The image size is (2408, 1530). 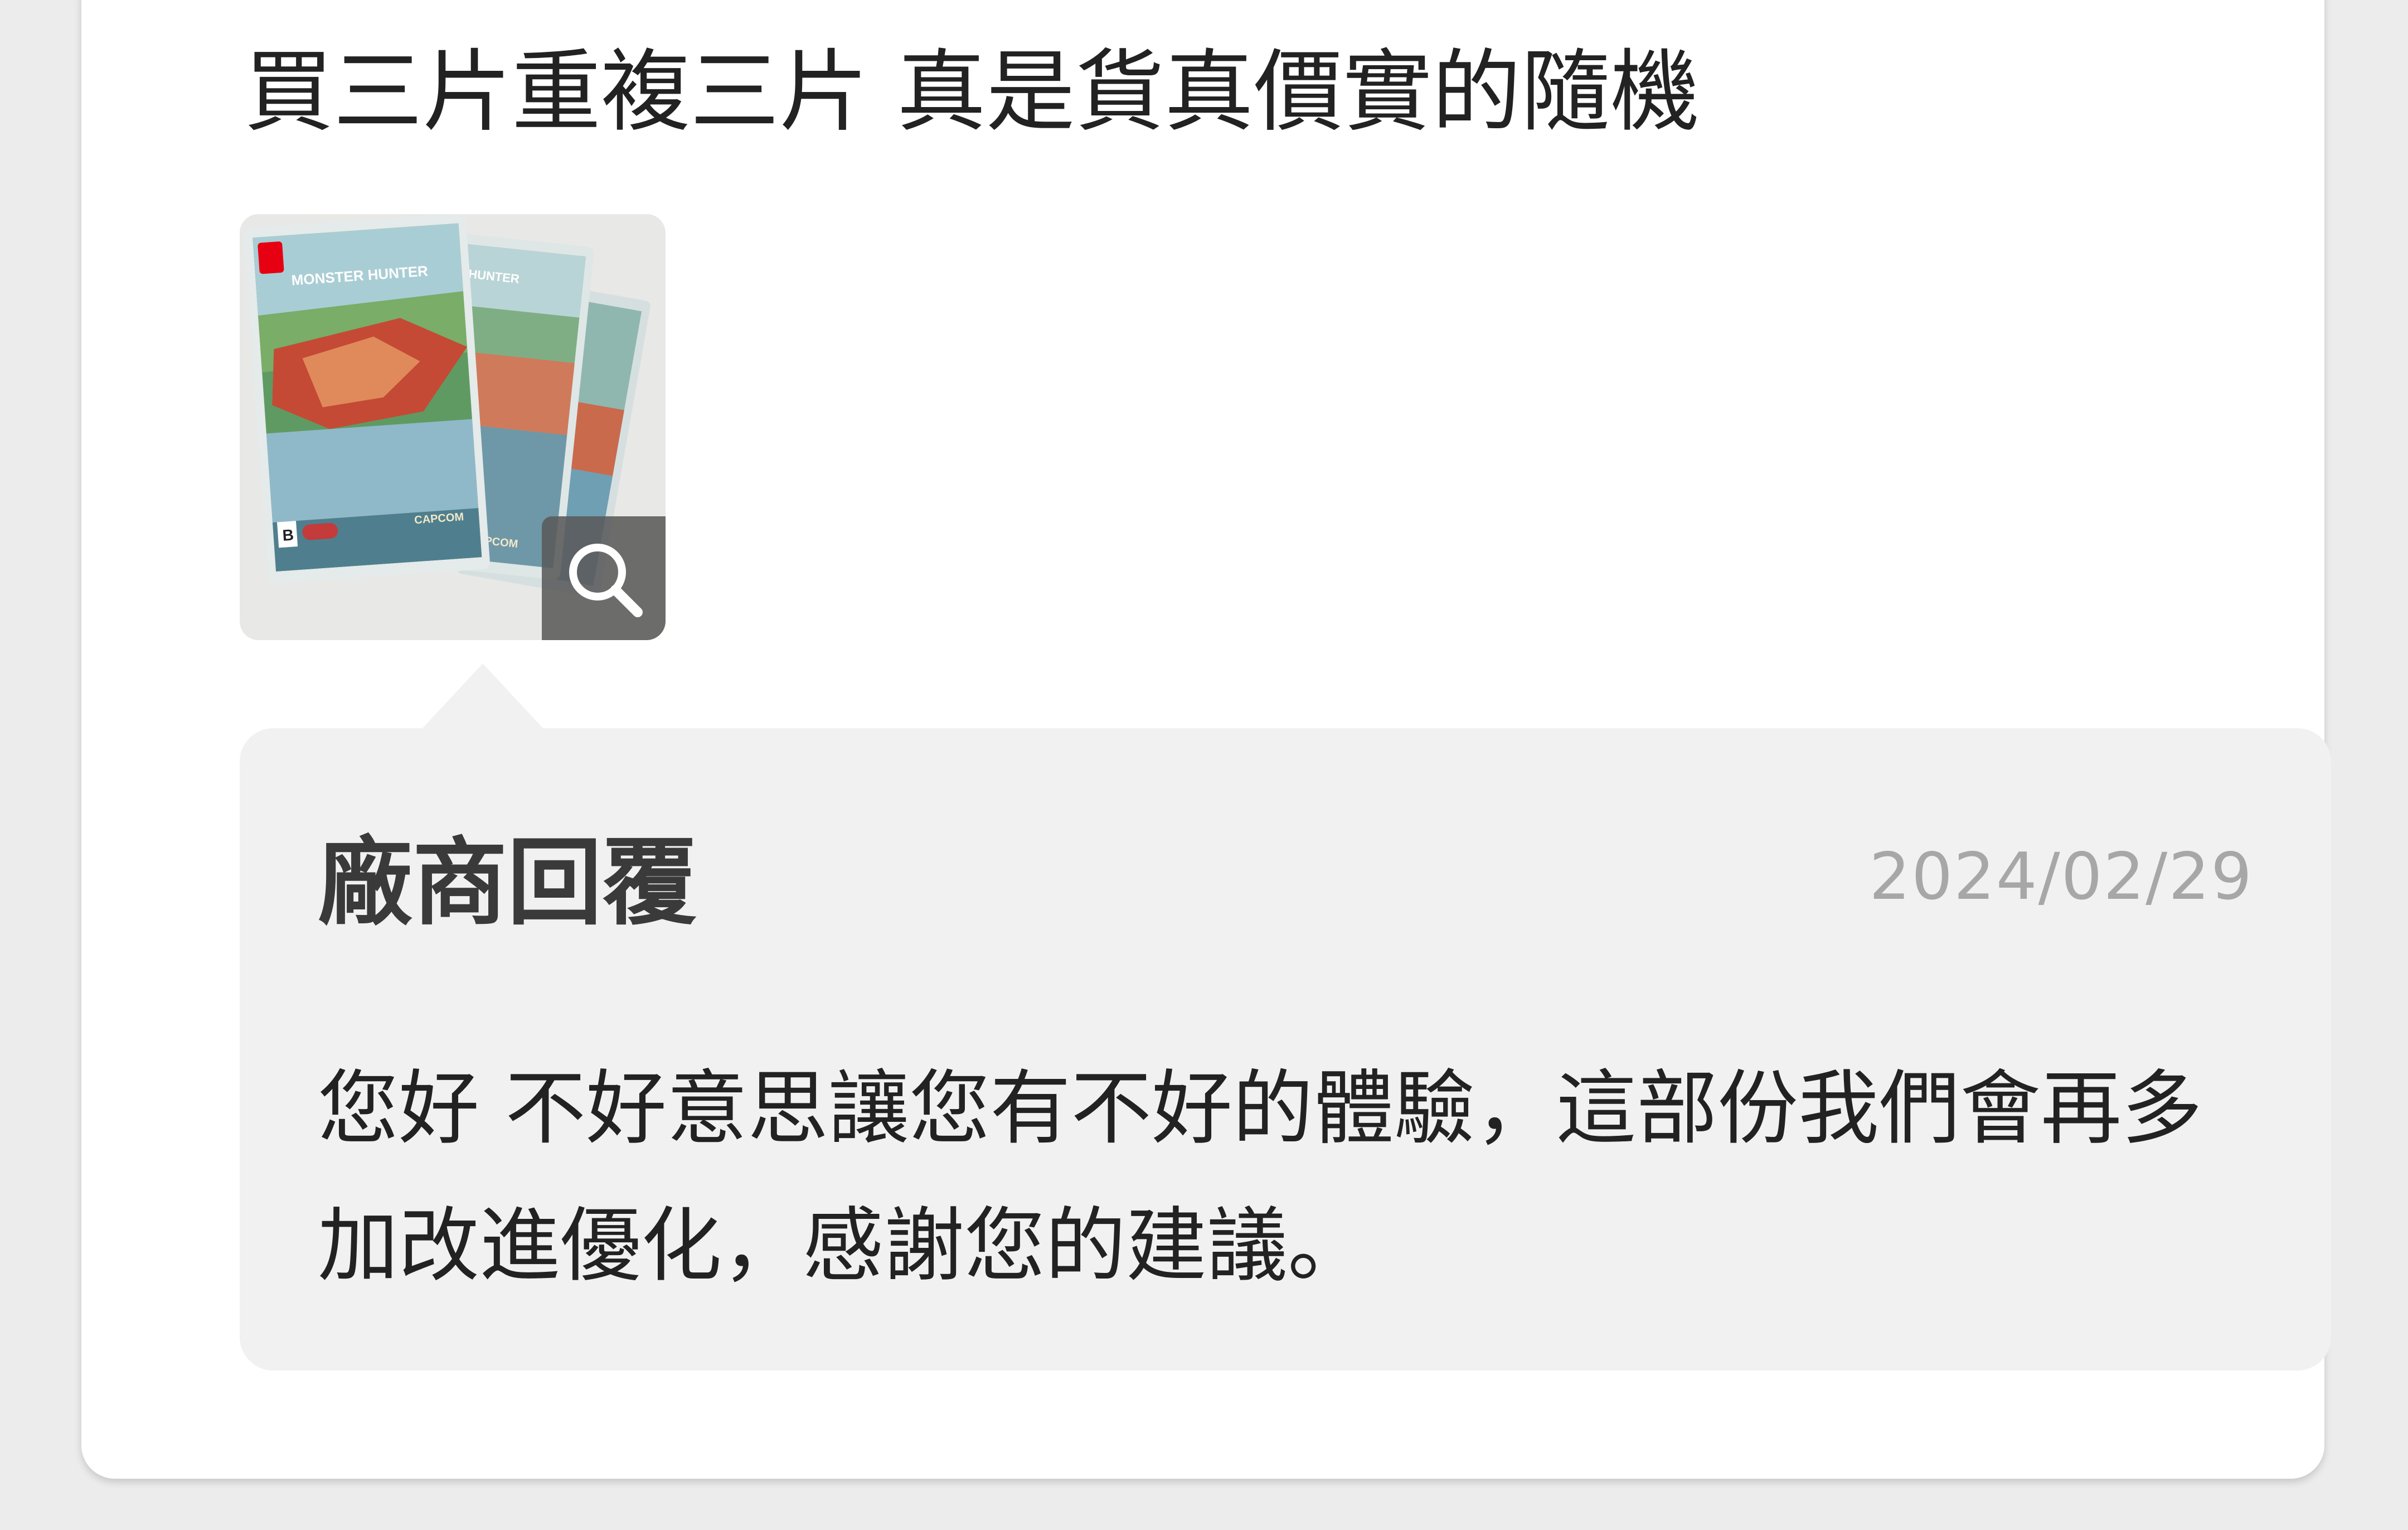 What do you see at coordinates (367, 399) in the screenshot?
I see `game-case-front: MONSTER HUNTER B CAPCOM` at bounding box center [367, 399].